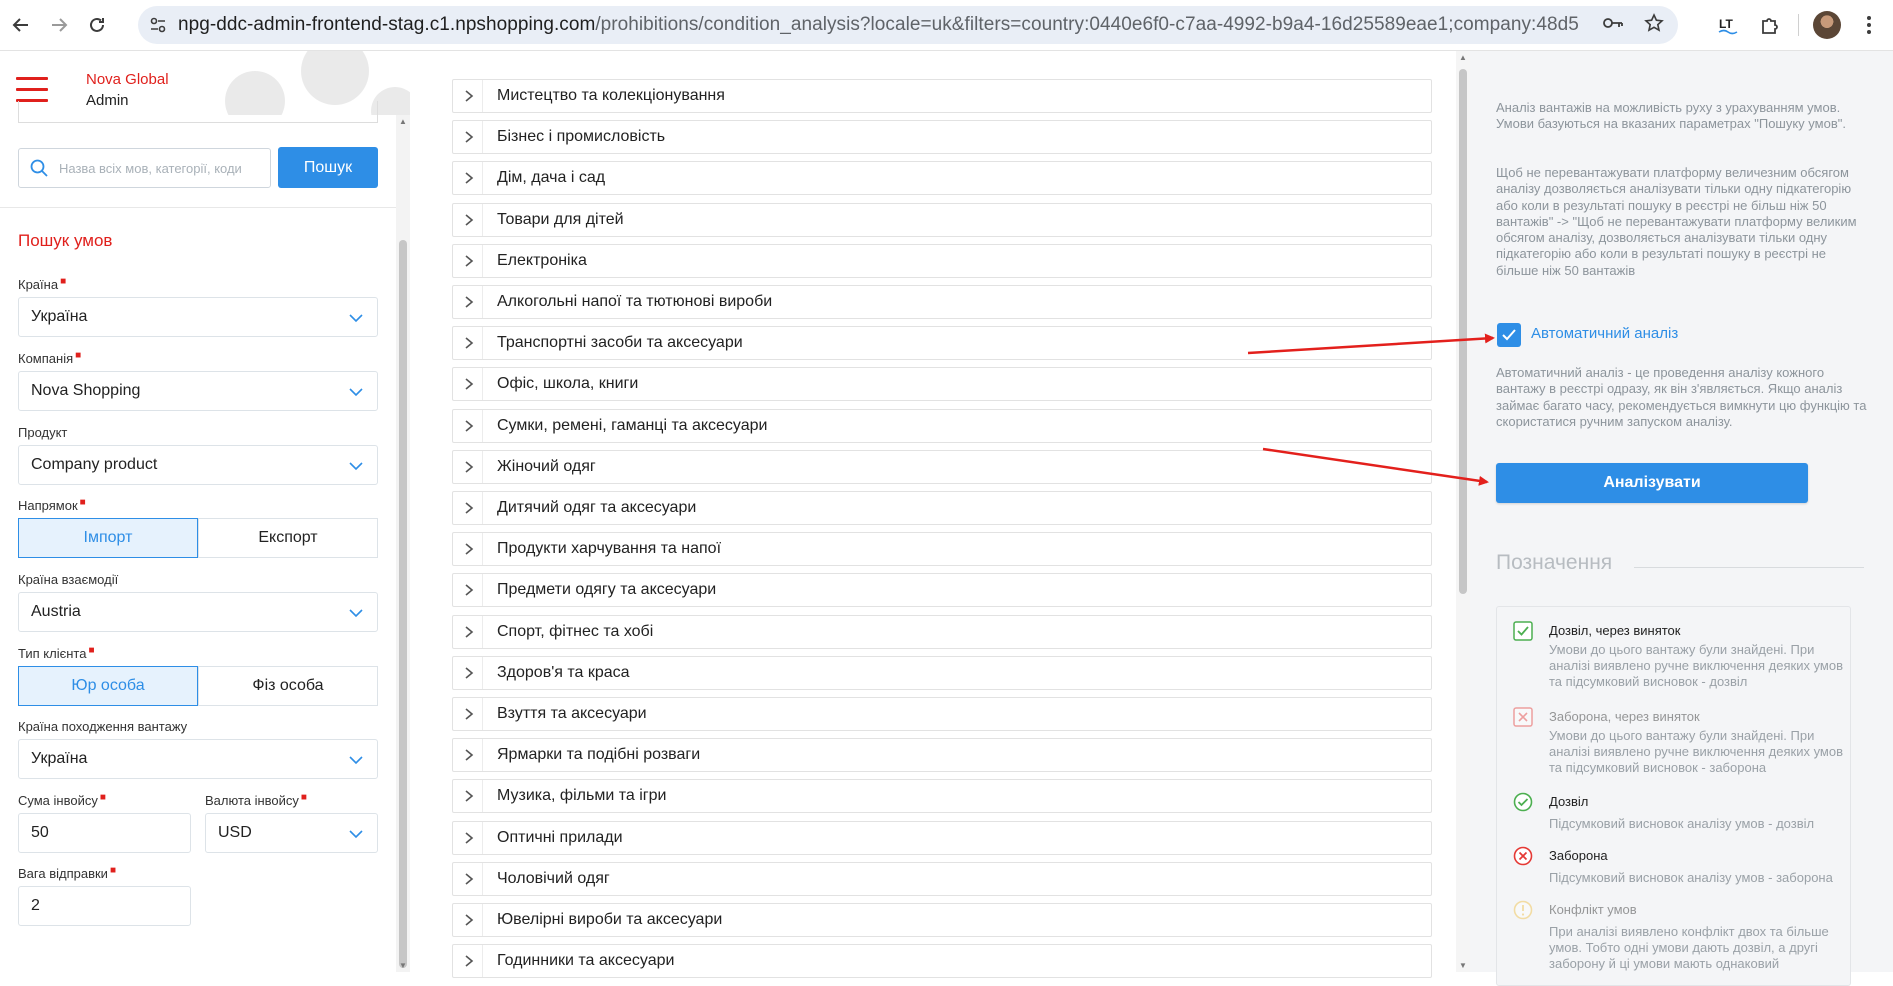 The image size is (1893, 986). What do you see at coordinates (198, 391) in the screenshot?
I see `company-select: Nova Shopping` at bounding box center [198, 391].